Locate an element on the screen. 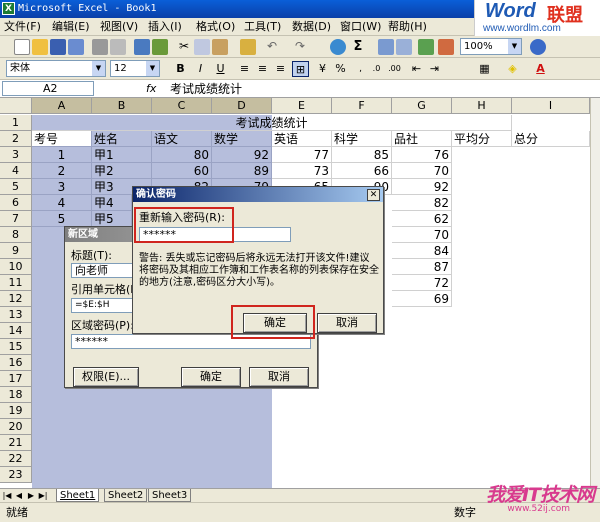 This screenshot has width=600, height=522. title-cell: 考试成绩统计 is located at coordinates (272, 123).